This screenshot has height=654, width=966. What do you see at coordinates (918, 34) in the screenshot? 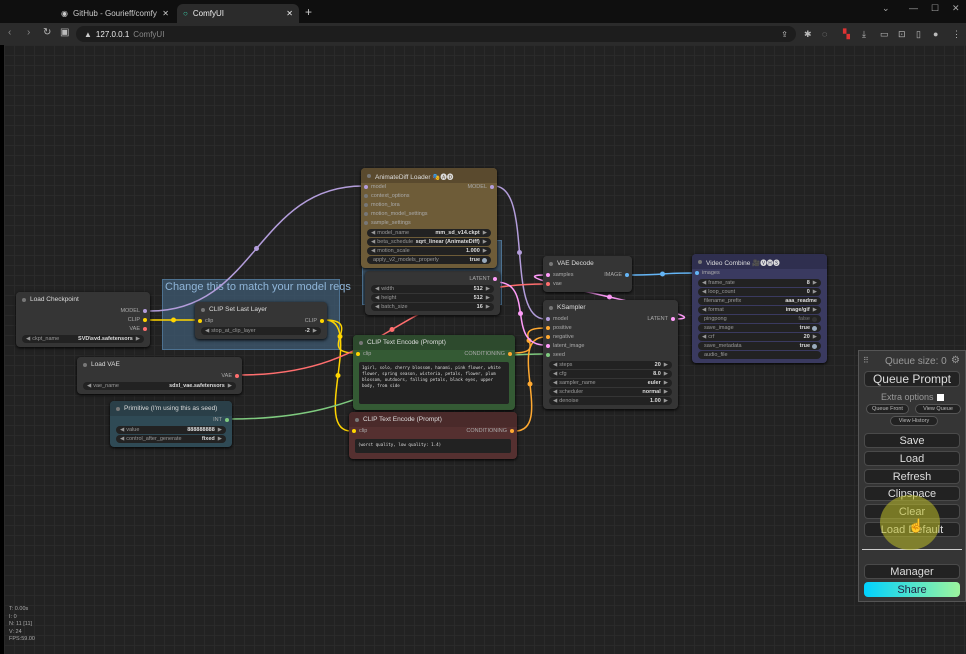
I see `sidebar-icon: ▯` at bounding box center [918, 34].